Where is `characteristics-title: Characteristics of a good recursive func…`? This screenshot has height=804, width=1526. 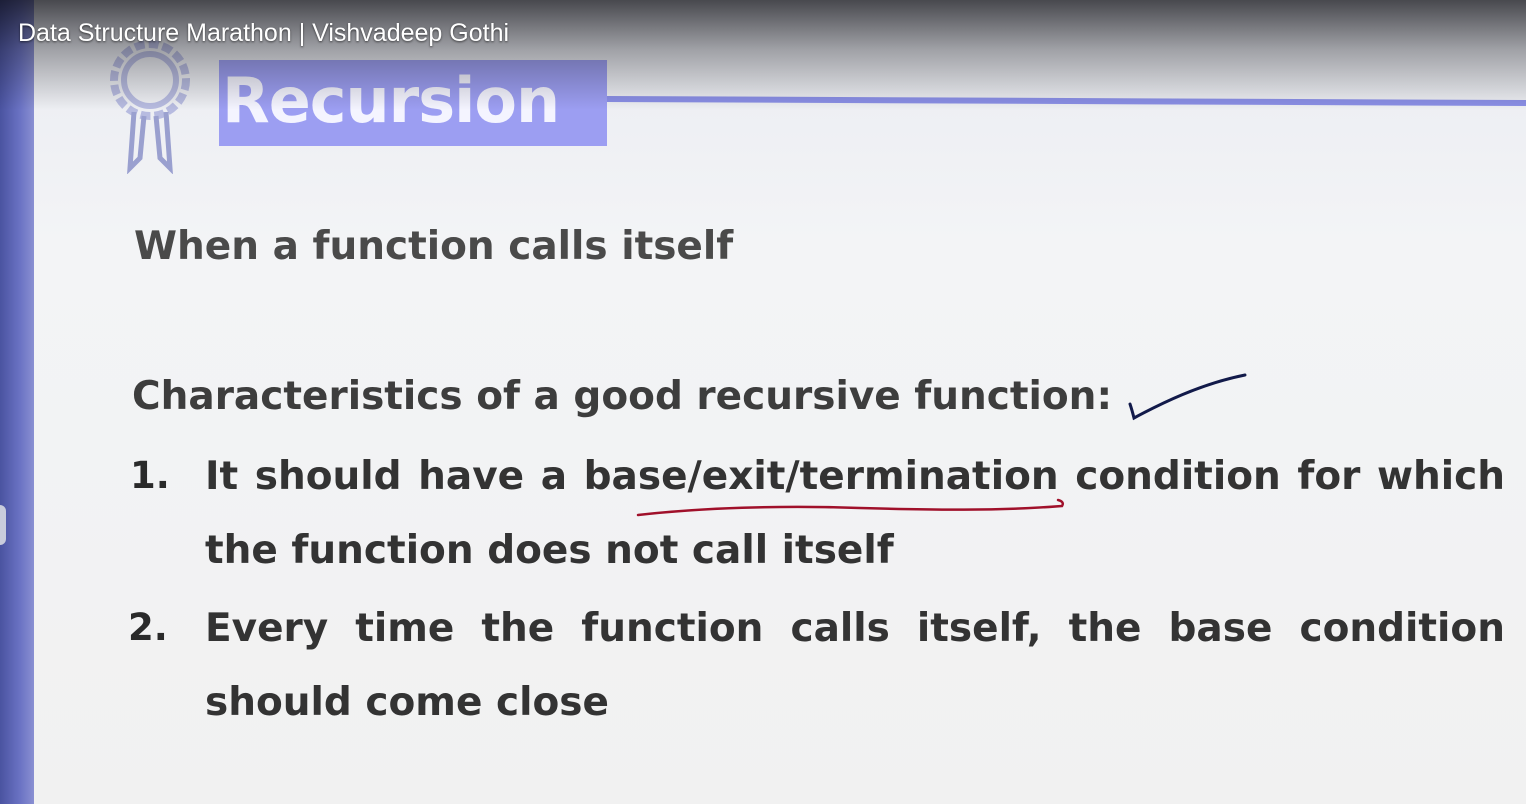
characteristics-title: Characteristics of a good recursive func… is located at coordinates (622, 396).